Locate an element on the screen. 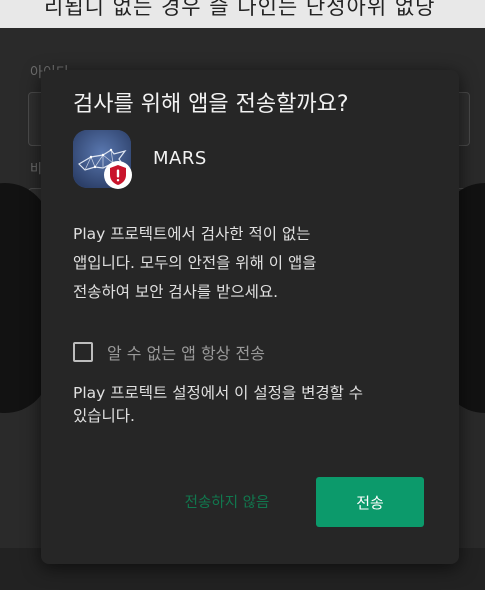 The height and width of the screenshot is (590, 485). background-banner-text: 리됩니 없는 경우 슬 다인는 단성아위 없당 is located at coordinates (240, 9).